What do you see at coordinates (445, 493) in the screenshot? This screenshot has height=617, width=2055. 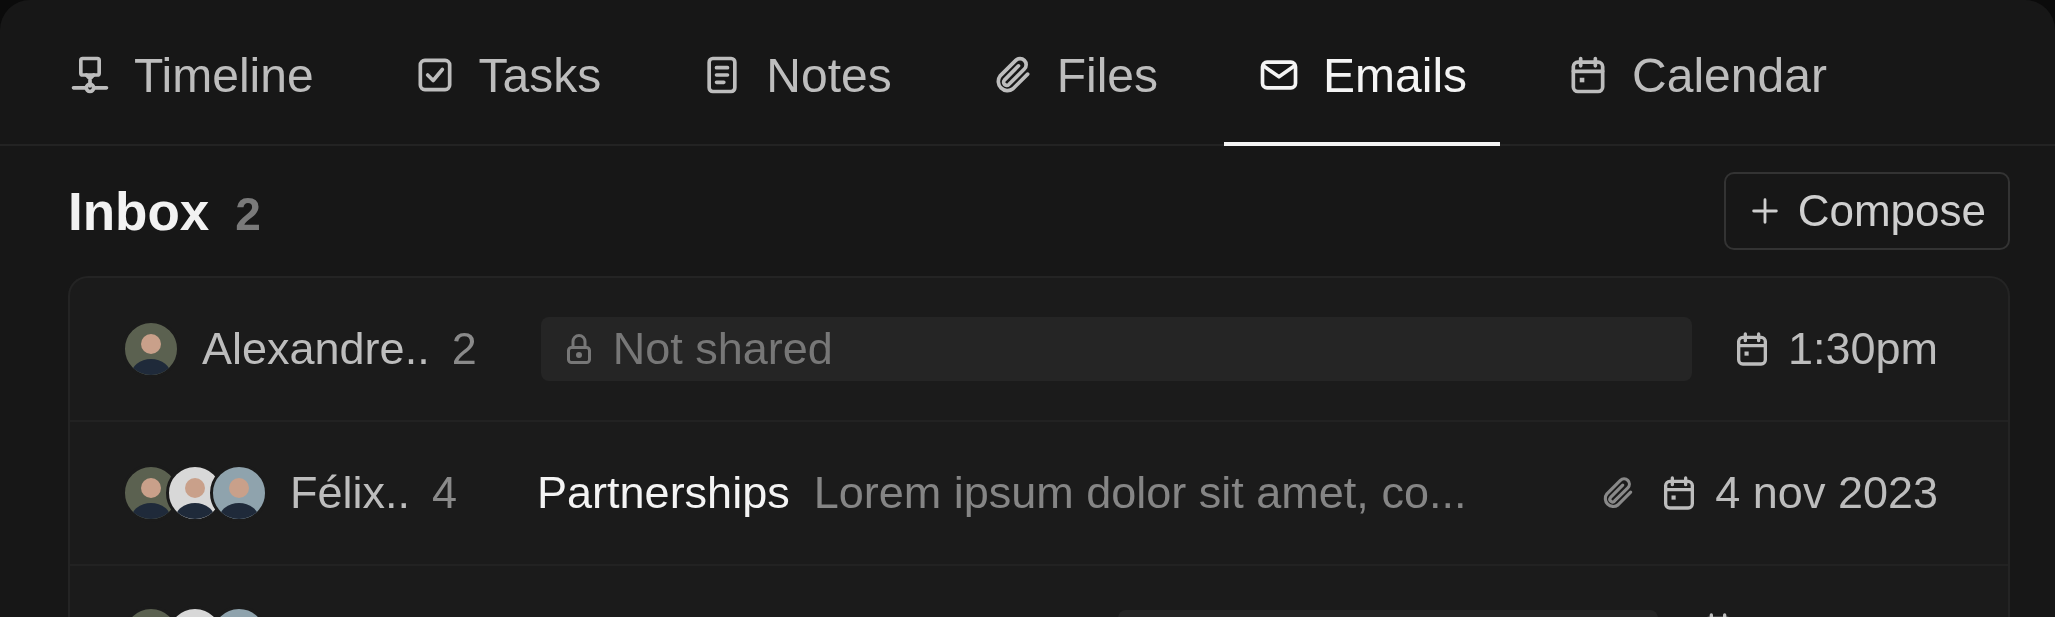 I see `message-count: 4` at bounding box center [445, 493].